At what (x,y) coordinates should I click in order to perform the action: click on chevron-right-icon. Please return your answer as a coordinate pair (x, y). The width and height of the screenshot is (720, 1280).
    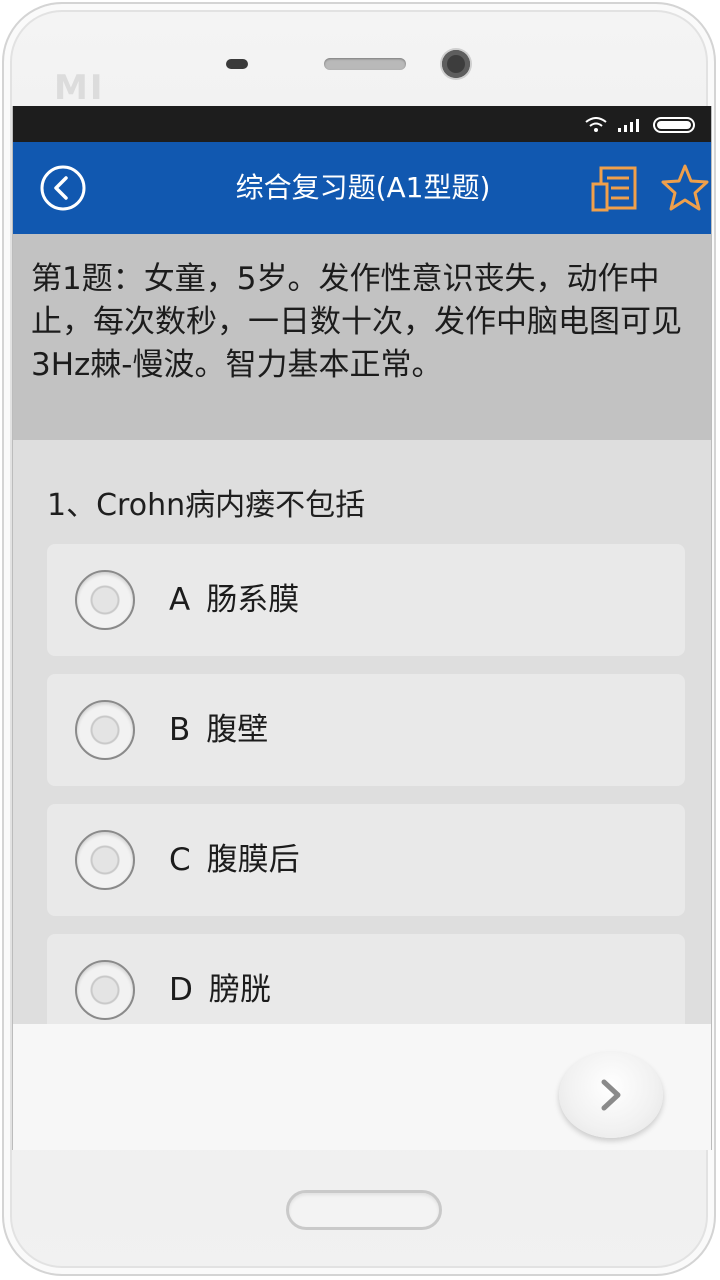
    Looking at the image, I should click on (611, 1095).